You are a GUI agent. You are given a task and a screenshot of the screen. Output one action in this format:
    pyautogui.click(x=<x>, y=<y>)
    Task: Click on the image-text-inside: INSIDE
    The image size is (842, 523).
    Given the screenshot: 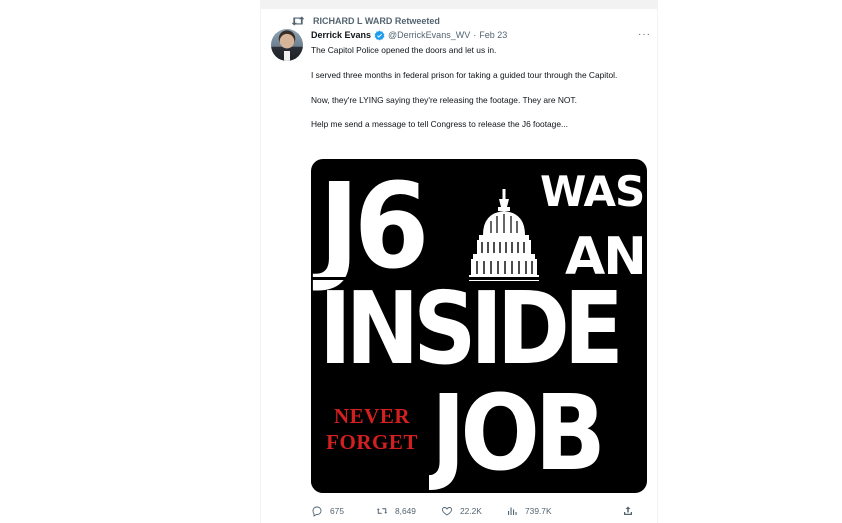 What is the action you would take?
    pyautogui.click(x=471, y=328)
    